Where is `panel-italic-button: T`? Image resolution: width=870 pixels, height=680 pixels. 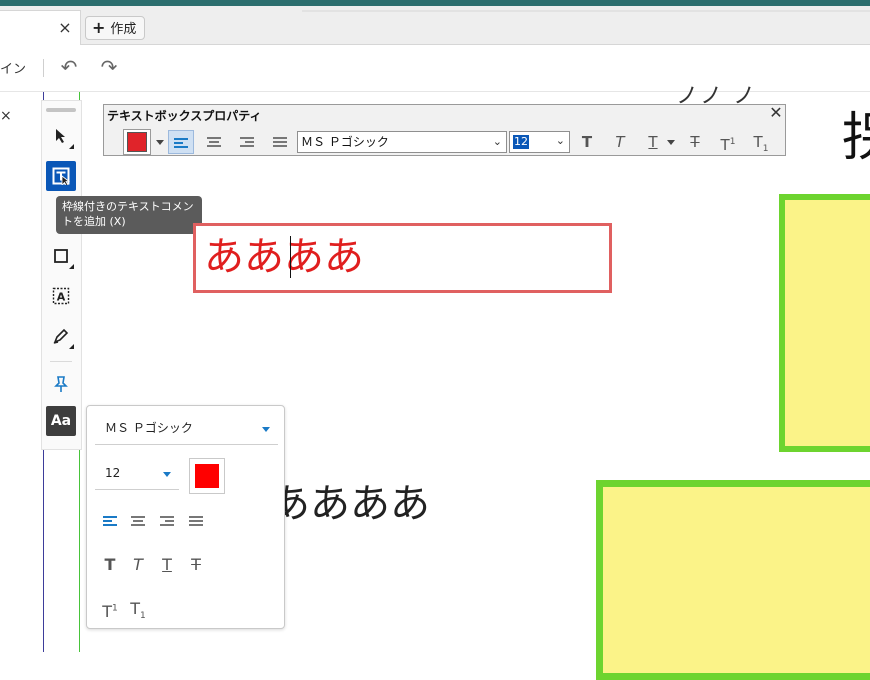
panel-italic-button: T is located at coordinates (138, 565).